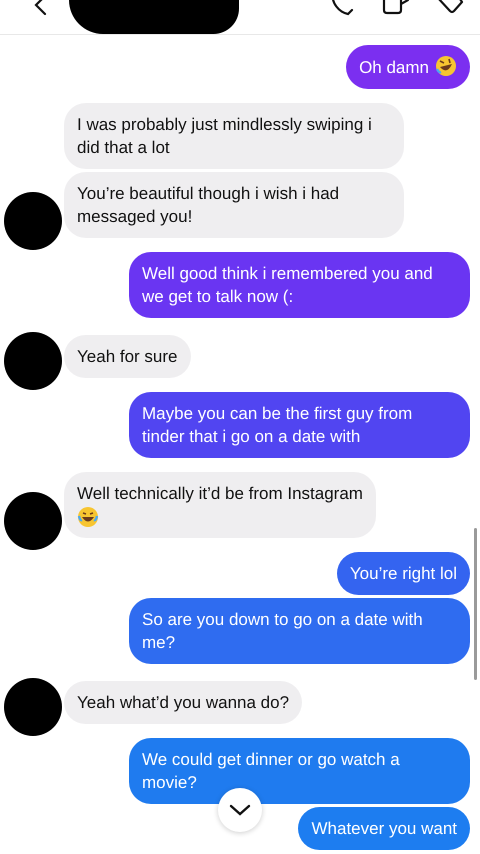  Describe the element at coordinates (403, 573) in the screenshot. I see `message-bubble: You’re right lol` at that location.